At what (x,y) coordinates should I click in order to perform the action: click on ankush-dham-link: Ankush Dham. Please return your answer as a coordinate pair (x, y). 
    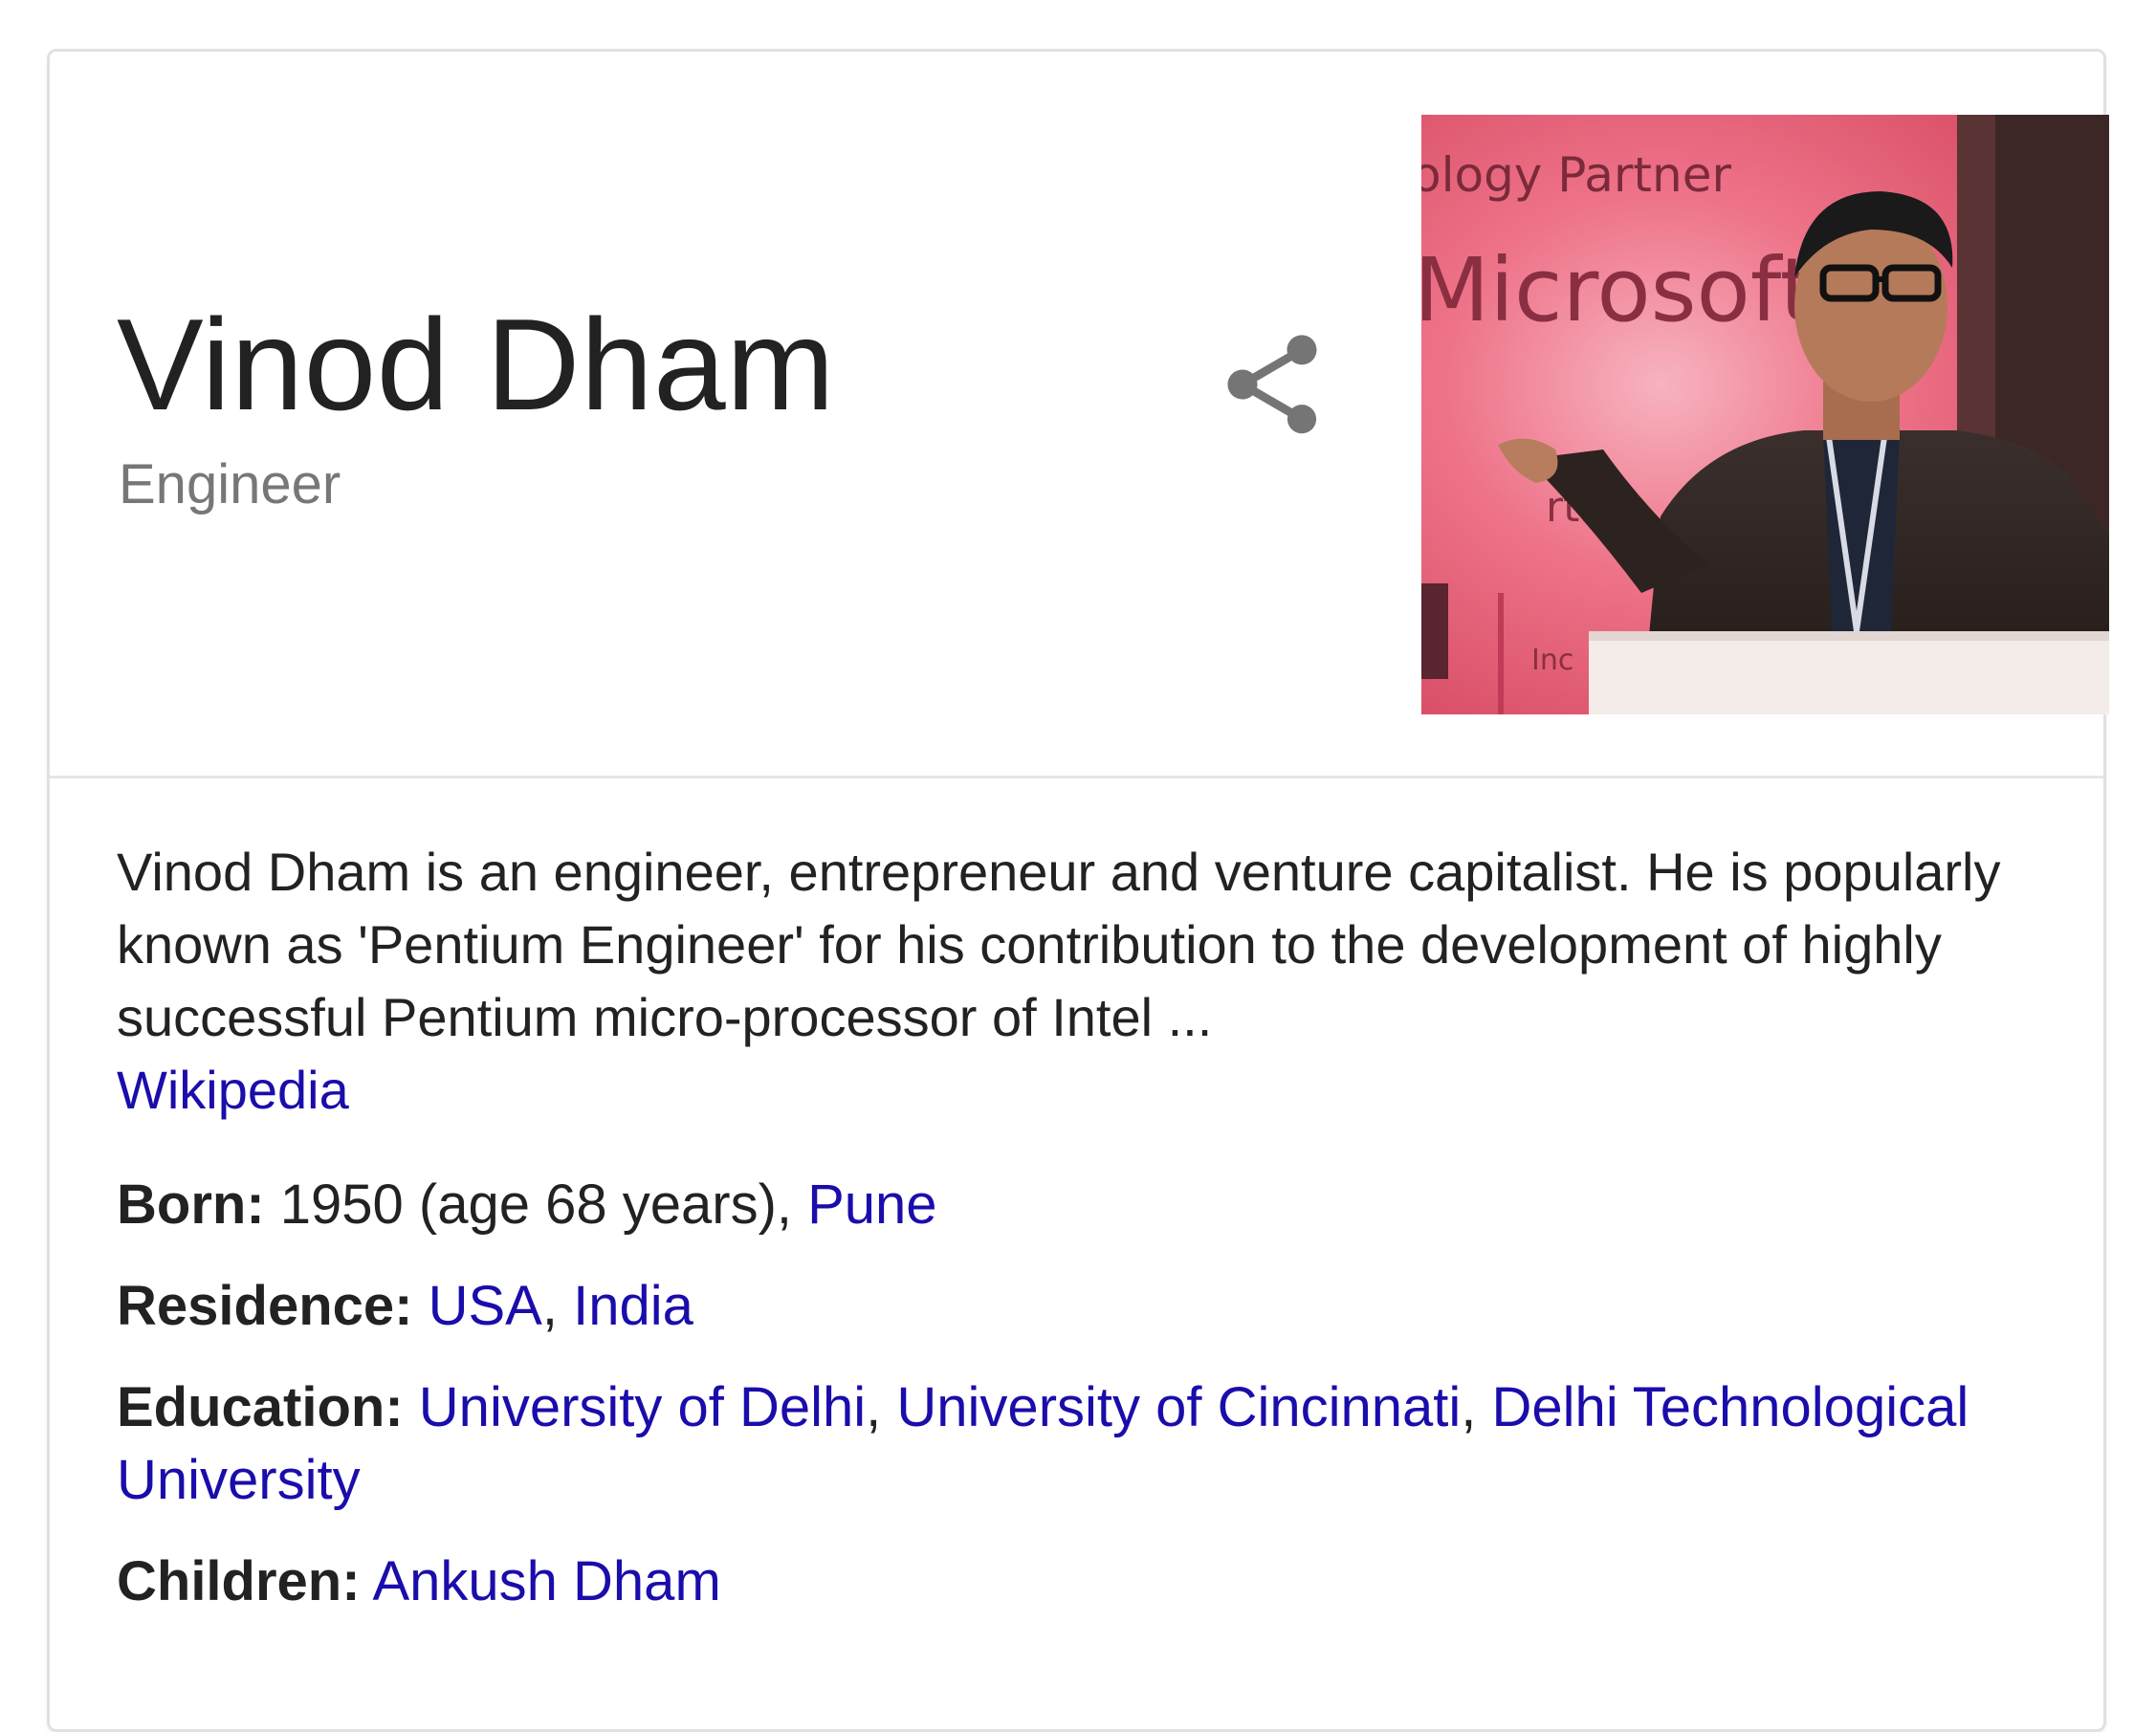
    Looking at the image, I should click on (546, 1581).